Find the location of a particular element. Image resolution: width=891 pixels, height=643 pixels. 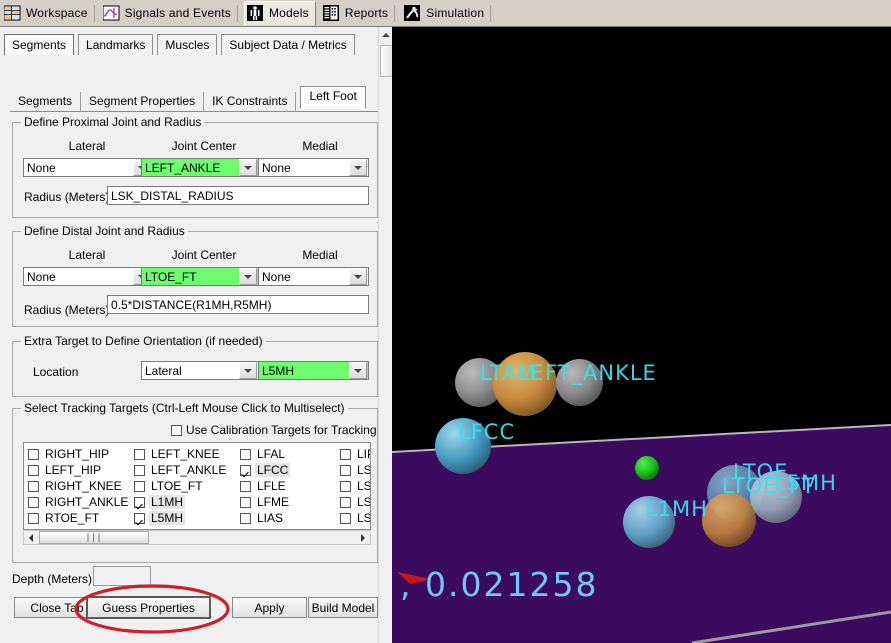

guess-properties-button: Guess Properties is located at coordinates (148, 607).